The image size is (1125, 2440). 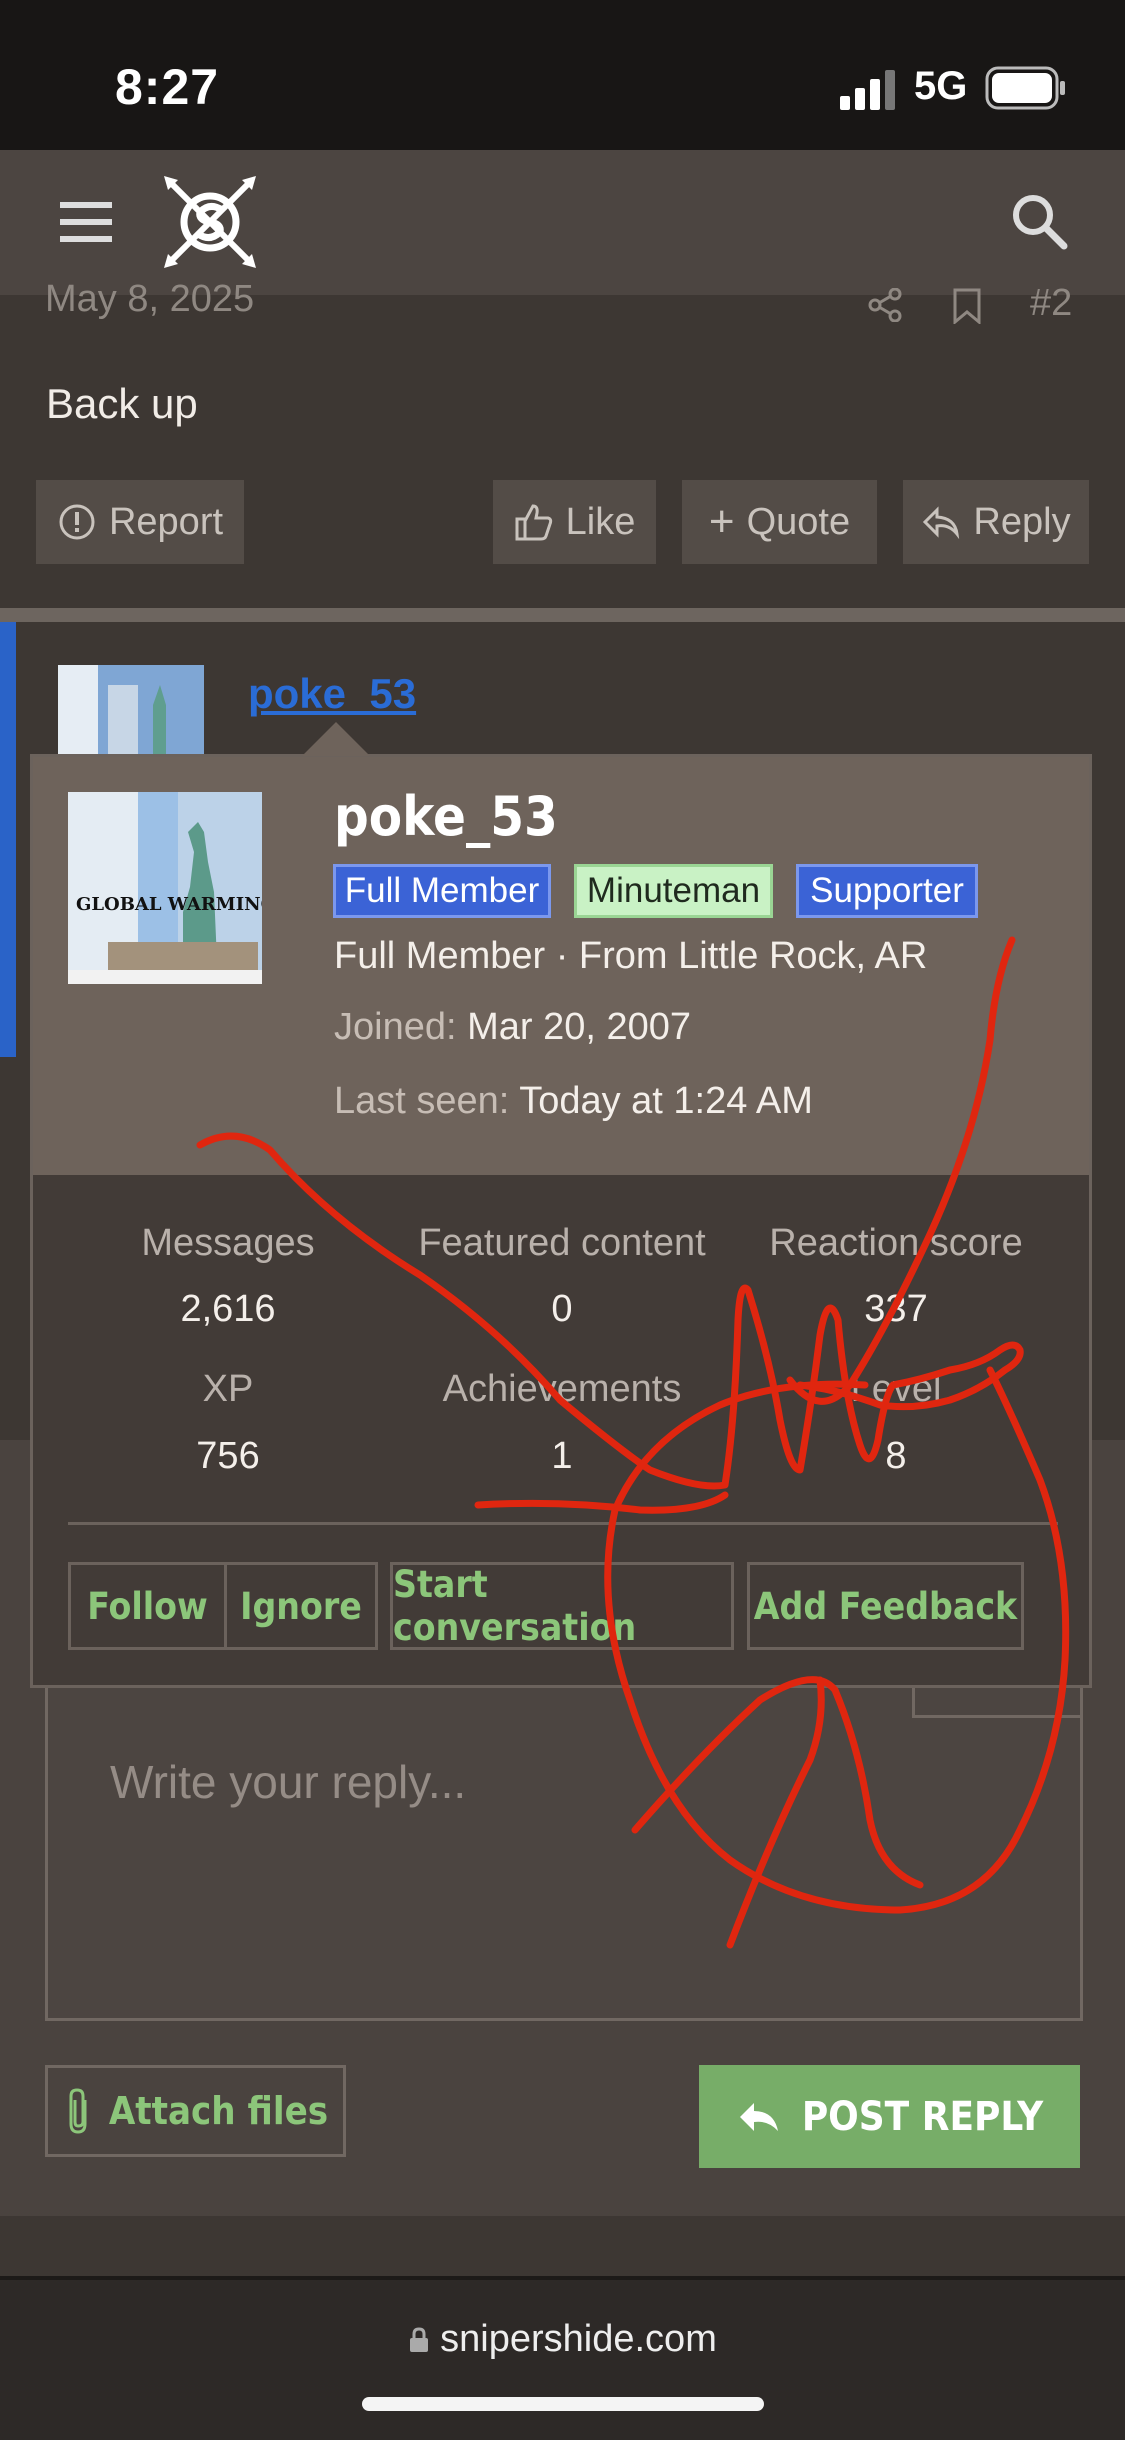 I want to click on stat-label: Level, so click(x=896, y=1389).